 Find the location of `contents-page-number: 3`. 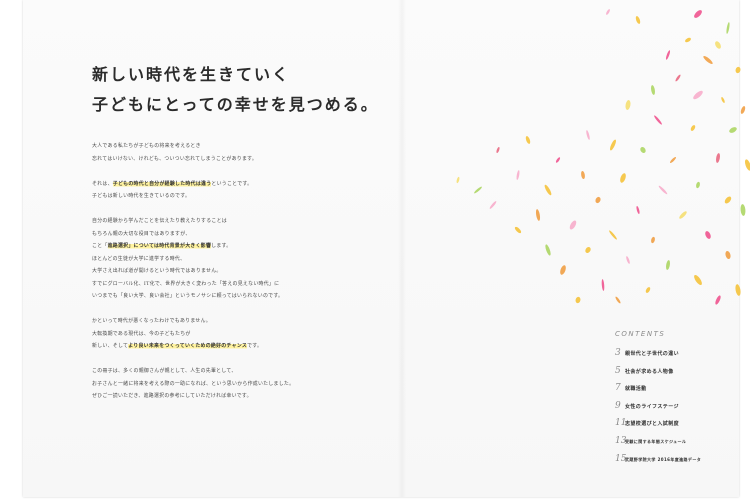

contents-page-number: 3 is located at coordinates (618, 353).